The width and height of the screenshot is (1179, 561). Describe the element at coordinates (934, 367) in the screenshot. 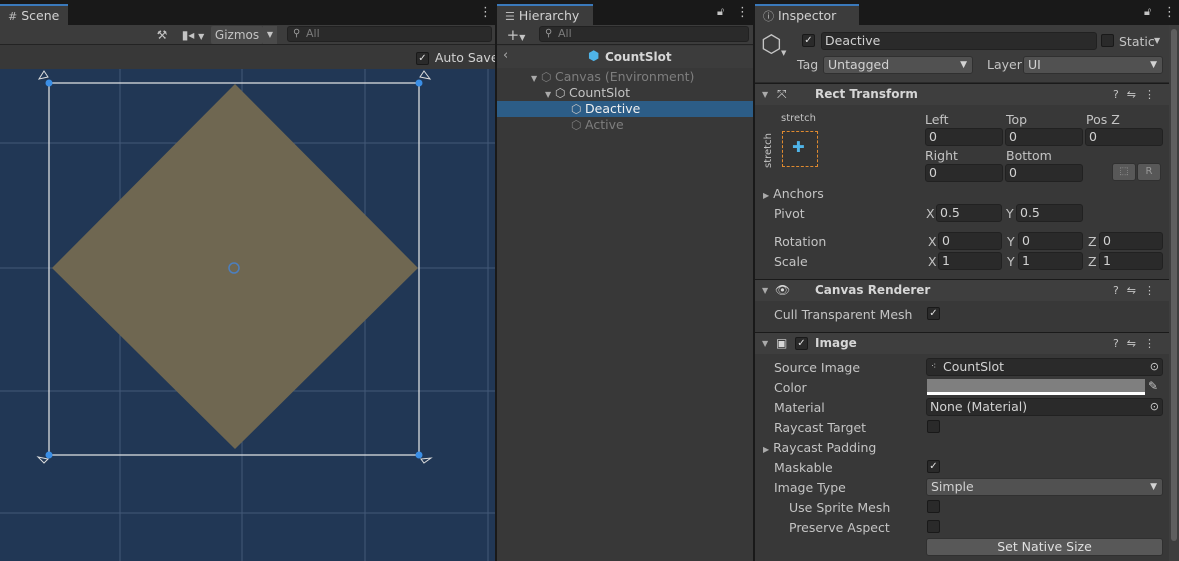

I see `sprite-icon: ⁖` at that location.